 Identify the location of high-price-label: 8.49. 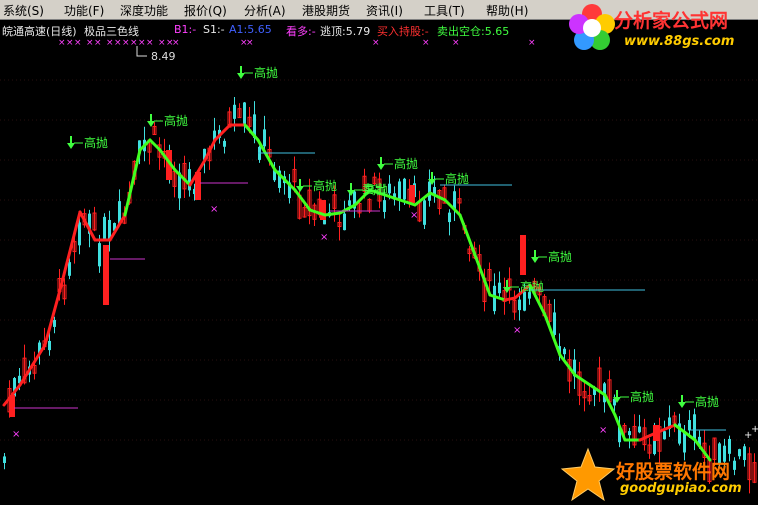
(163, 56).